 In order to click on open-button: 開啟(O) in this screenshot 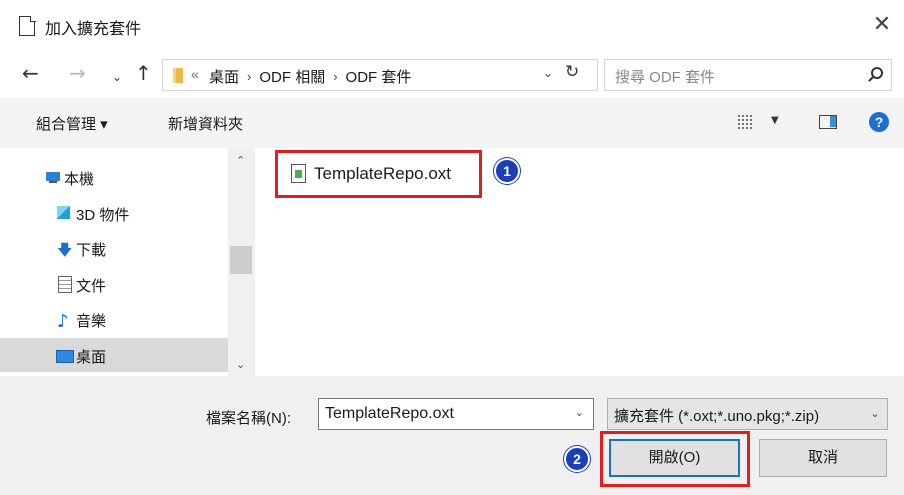, I will do `click(674, 458)`.